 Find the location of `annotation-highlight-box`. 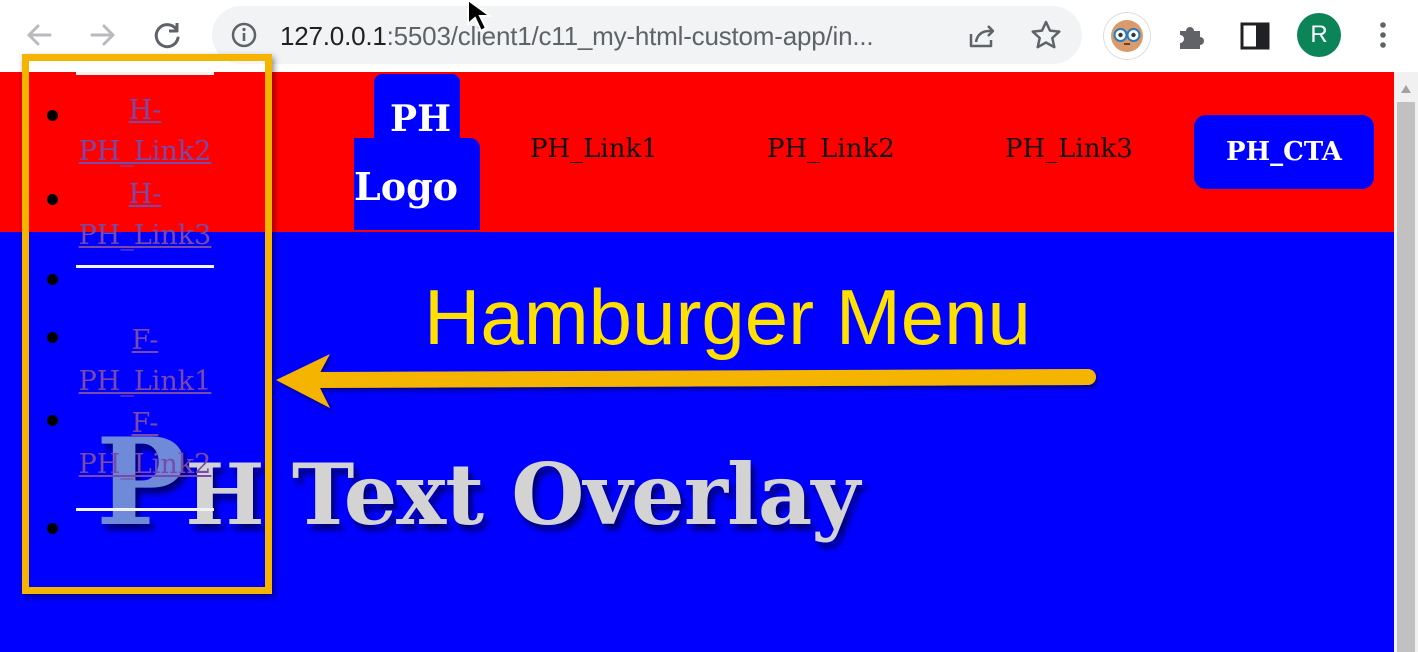

annotation-highlight-box is located at coordinates (147, 324).